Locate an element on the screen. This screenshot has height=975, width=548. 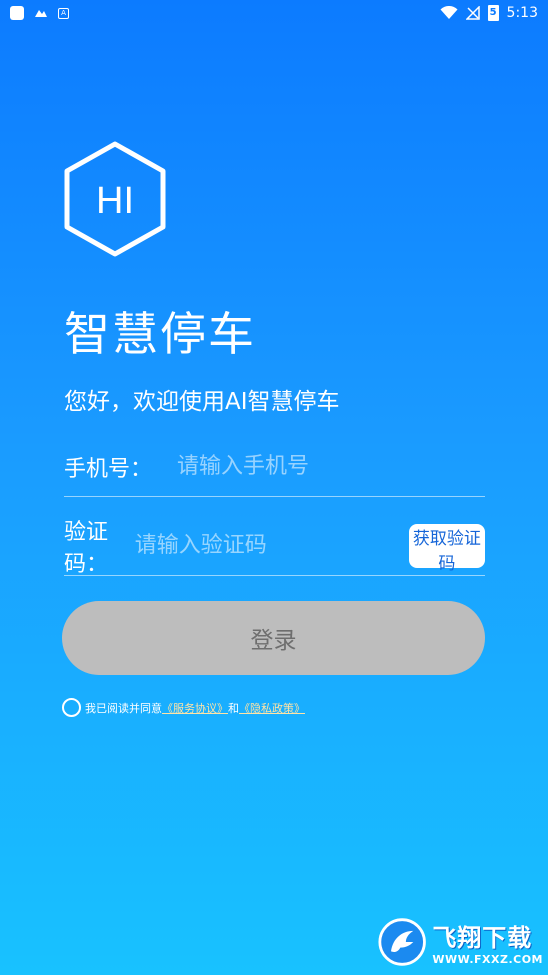
phone-input is located at coordinates (331, 466).